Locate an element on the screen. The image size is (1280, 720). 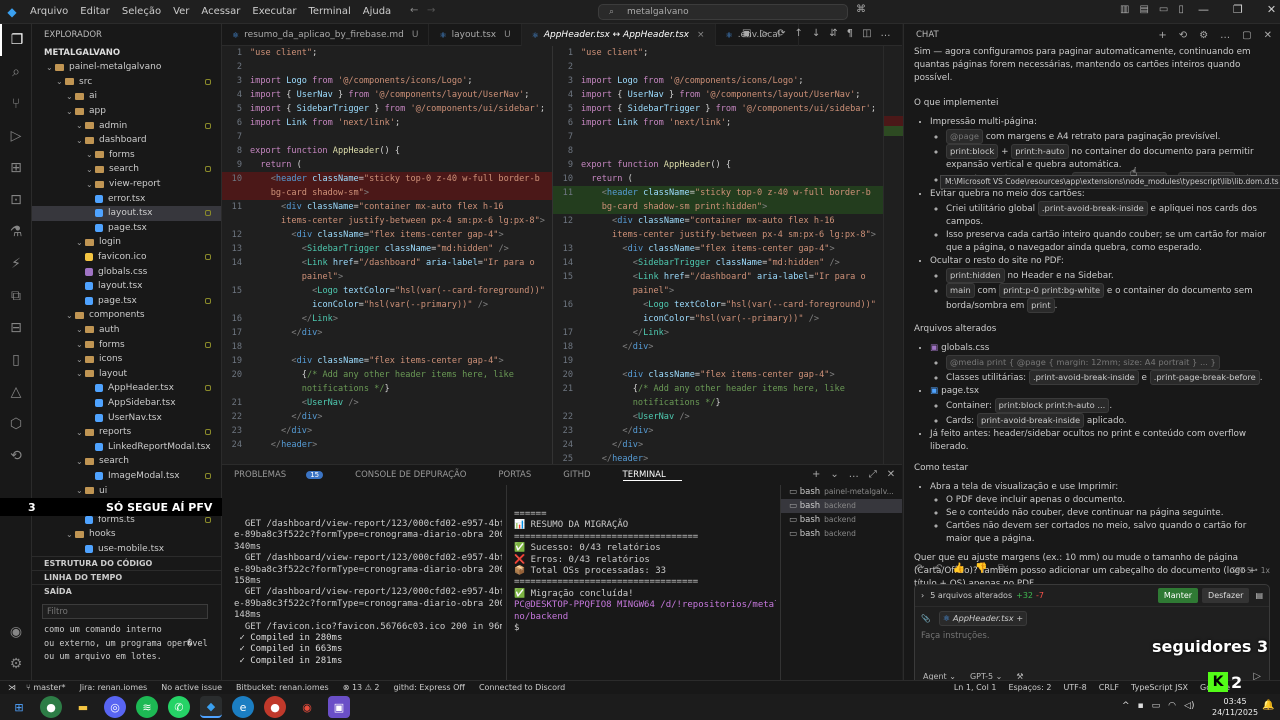
menu-item: Arquivo is located at coordinates (49, 11).